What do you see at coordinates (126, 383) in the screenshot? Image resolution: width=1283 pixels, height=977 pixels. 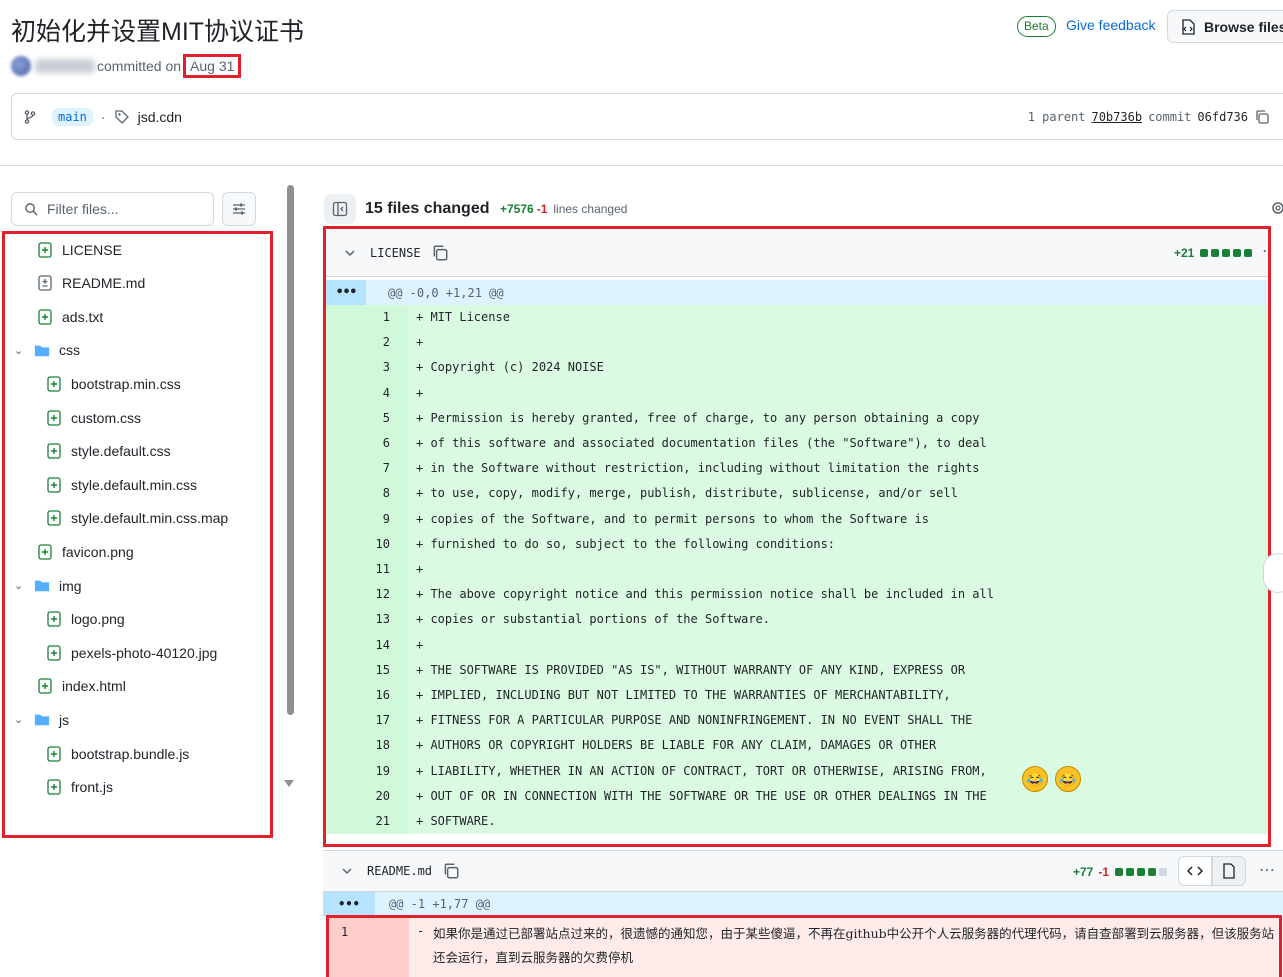 I see `tree-item-label: bootstrap.min.css` at bounding box center [126, 383].